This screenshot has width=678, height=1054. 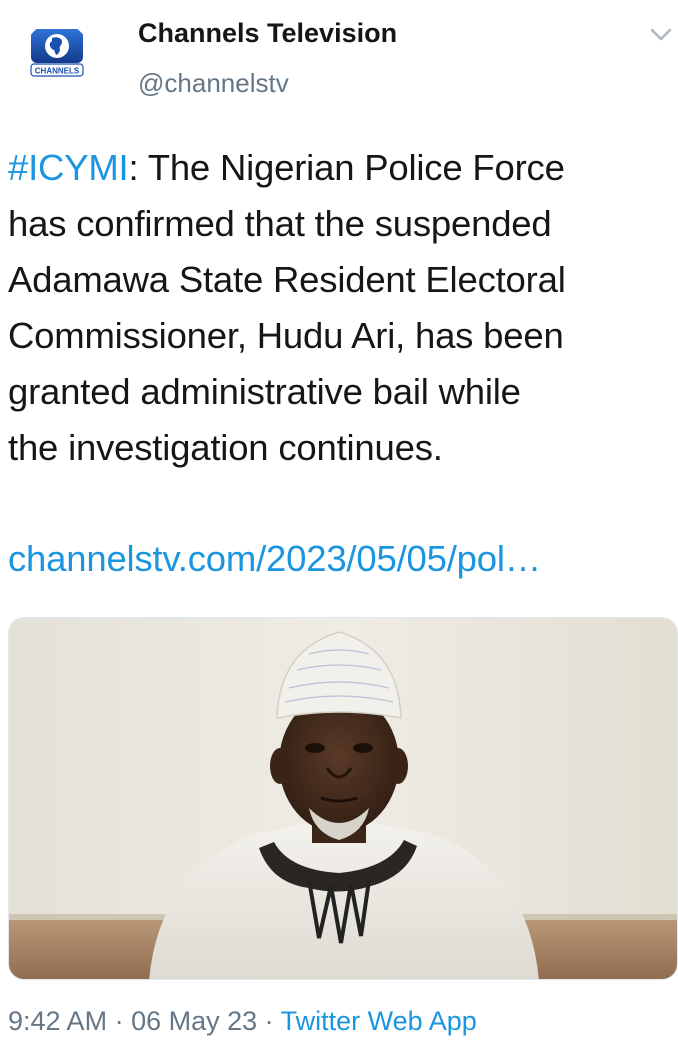 I want to click on tweet-text-line: #ICYMI: The Nigerian Police Force, so click(x=343, y=168).